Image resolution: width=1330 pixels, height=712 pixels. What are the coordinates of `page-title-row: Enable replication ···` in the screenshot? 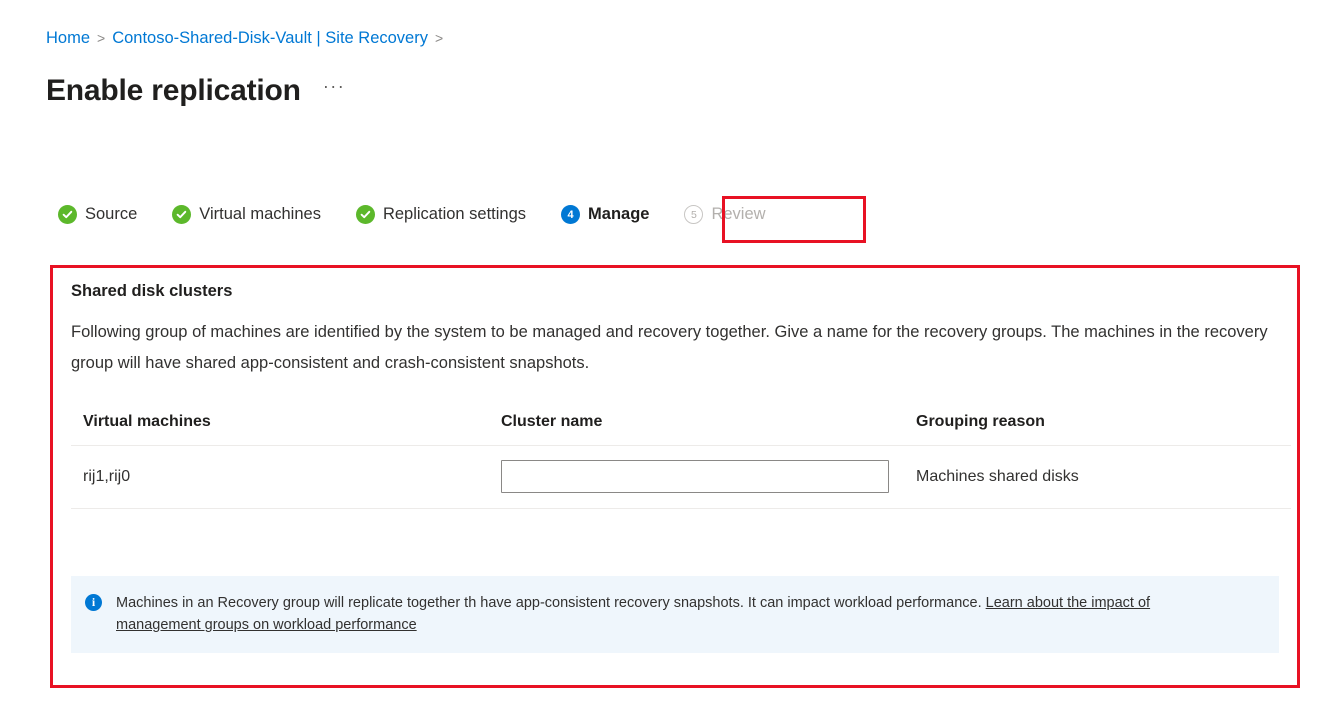 It's located at (195, 91).